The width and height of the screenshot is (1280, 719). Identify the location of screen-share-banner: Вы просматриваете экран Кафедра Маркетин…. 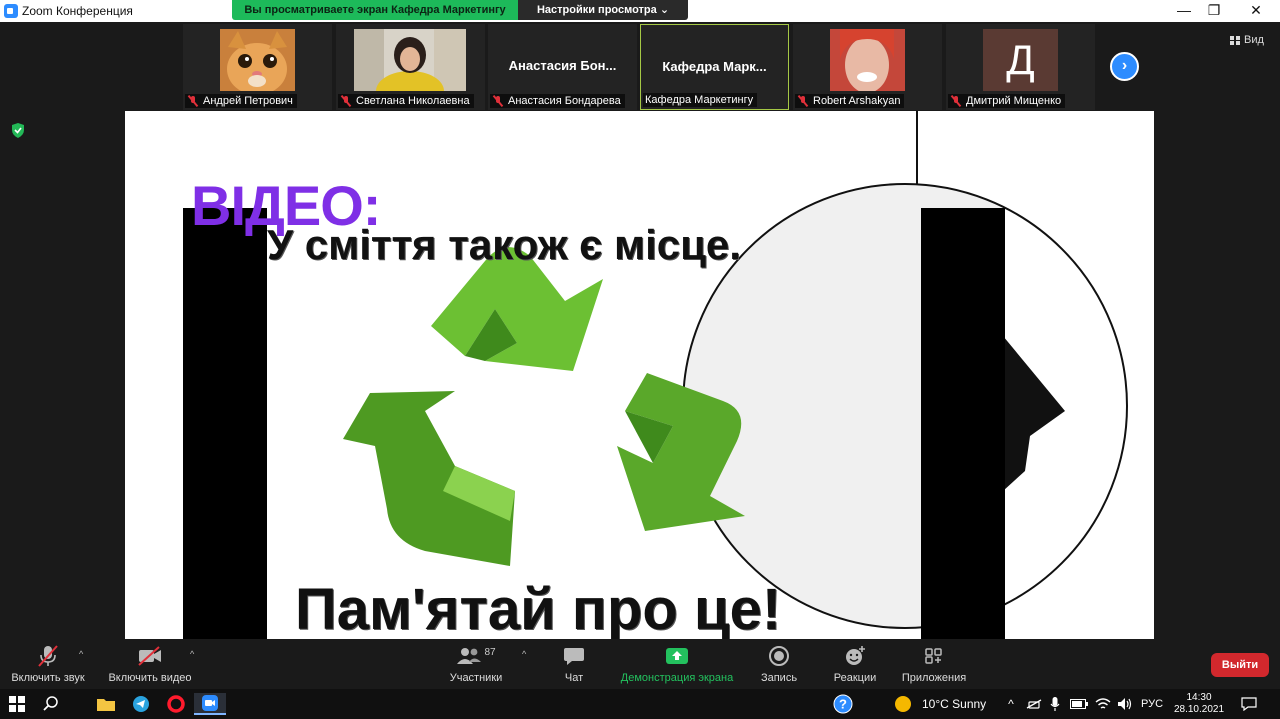
(375, 10).